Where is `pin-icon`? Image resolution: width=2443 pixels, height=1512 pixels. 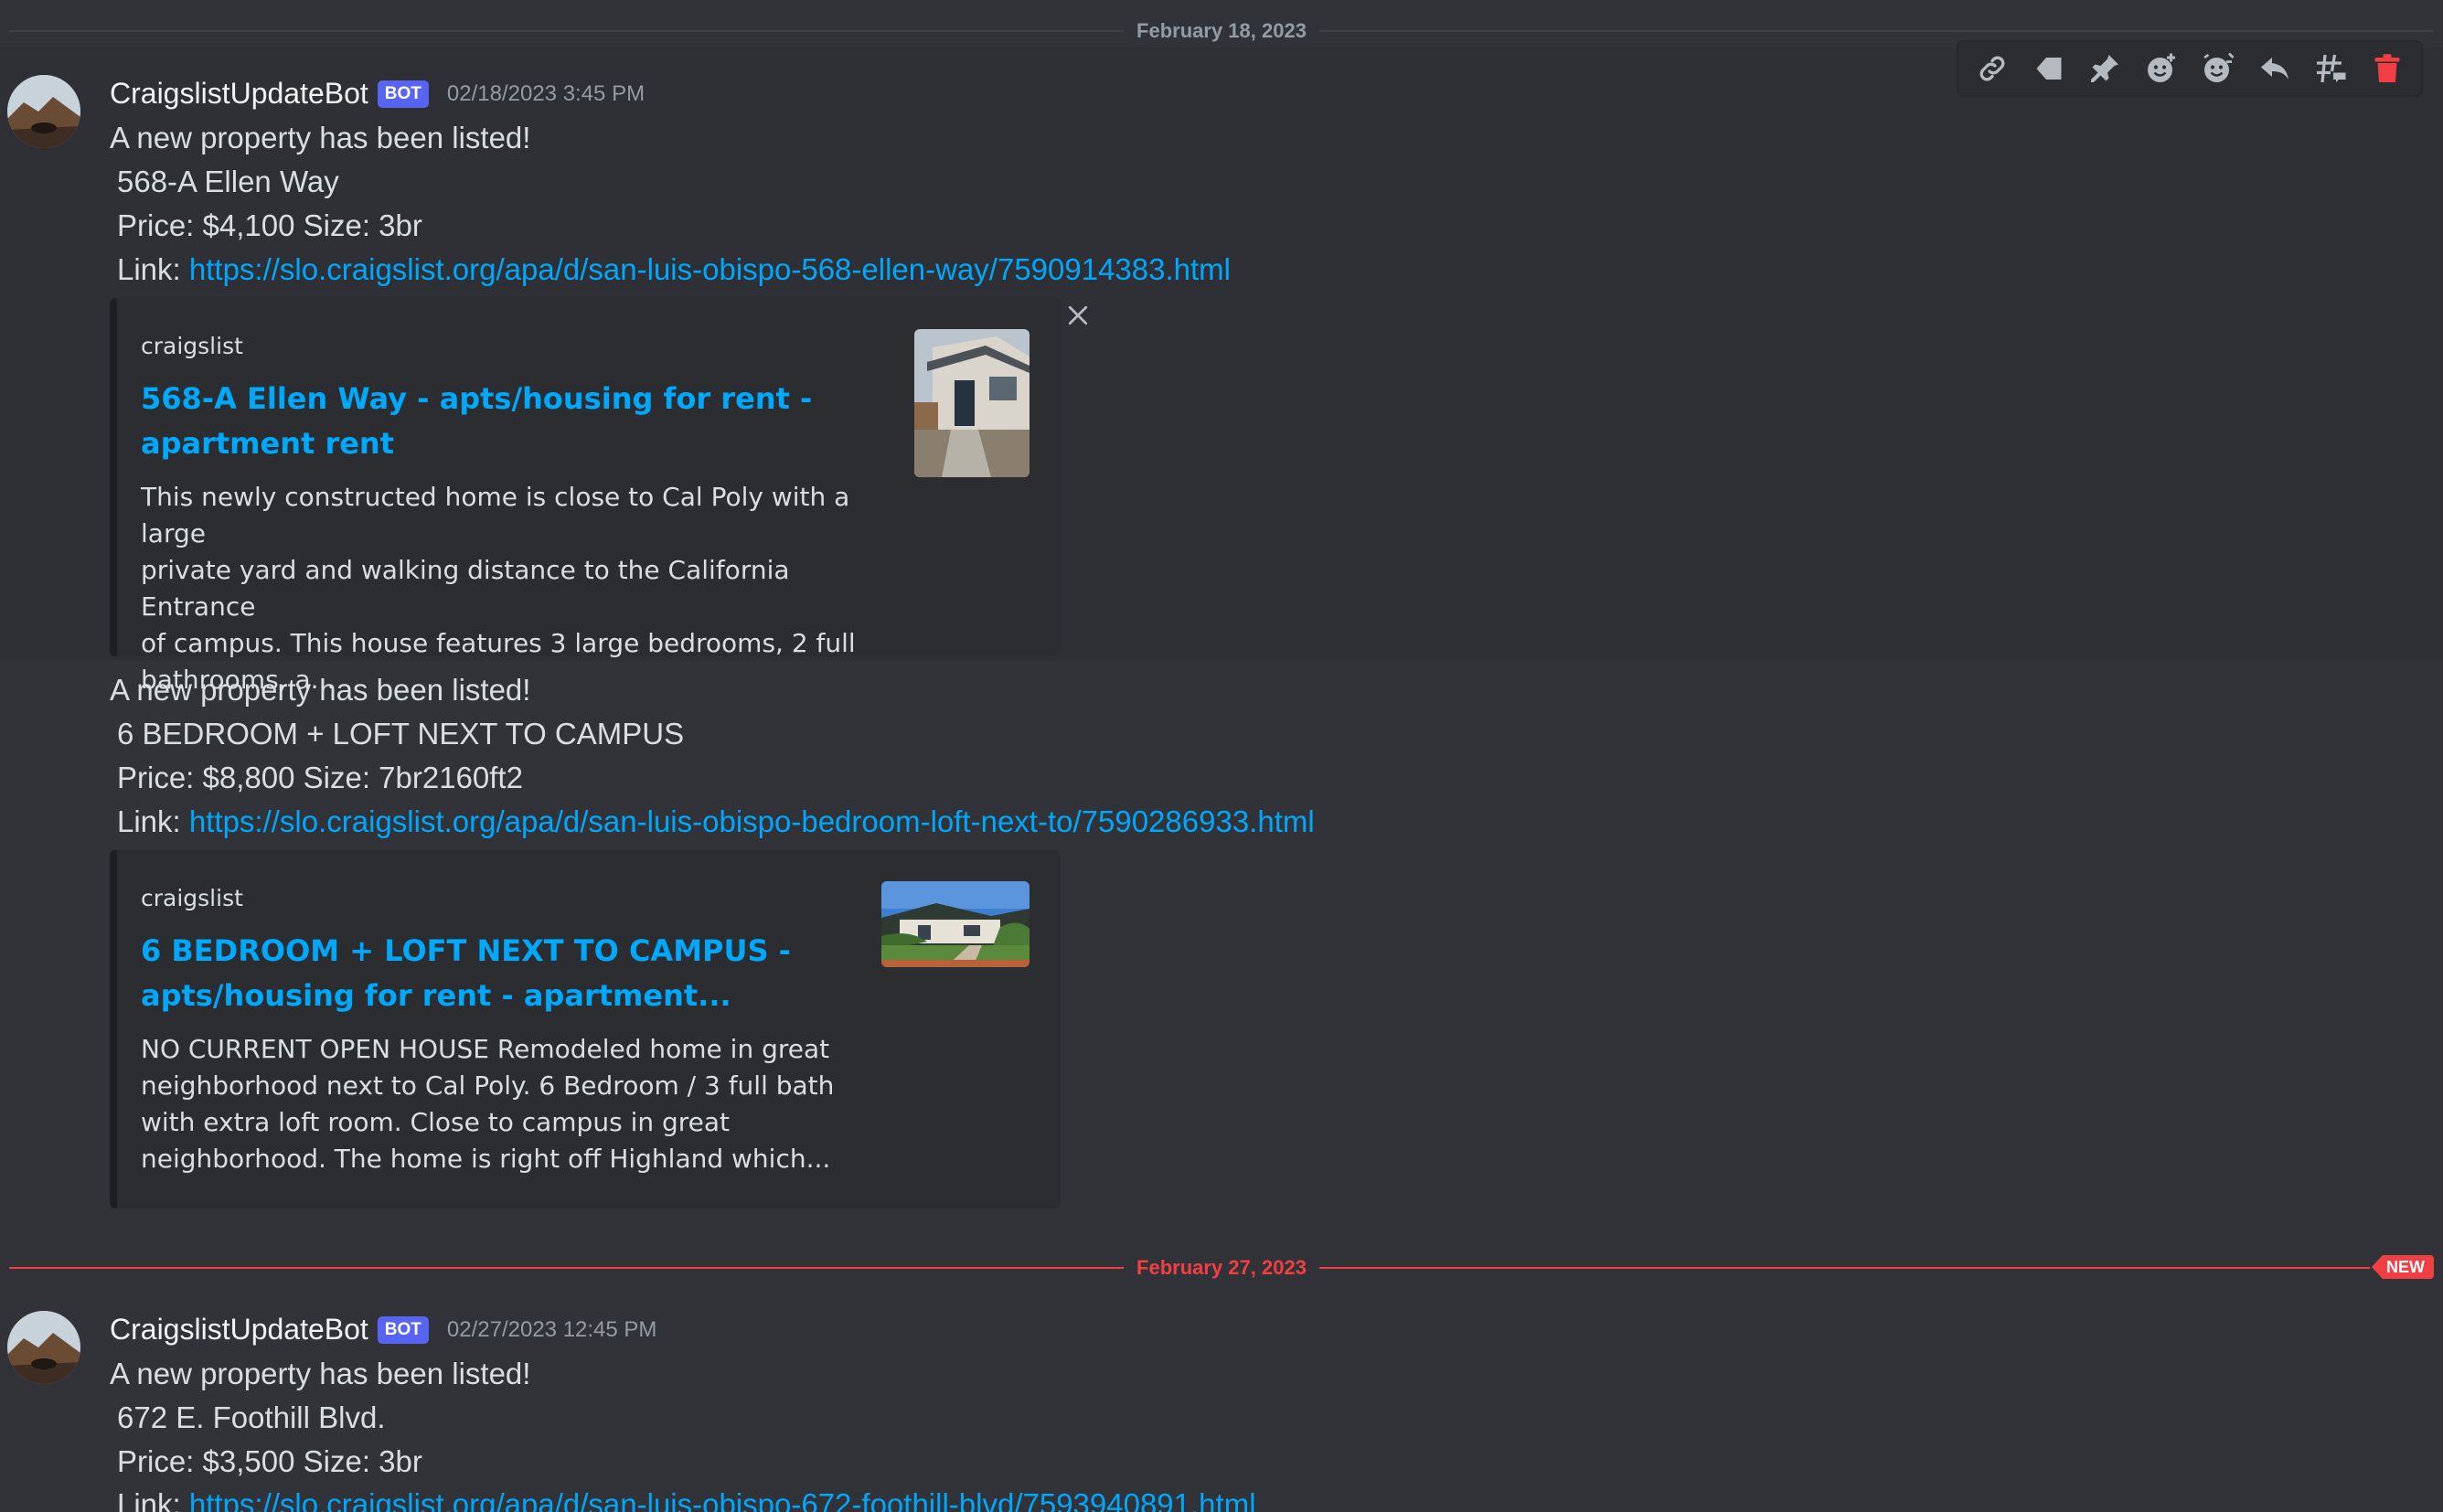 pin-icon is located at coordinates (2105, 68).